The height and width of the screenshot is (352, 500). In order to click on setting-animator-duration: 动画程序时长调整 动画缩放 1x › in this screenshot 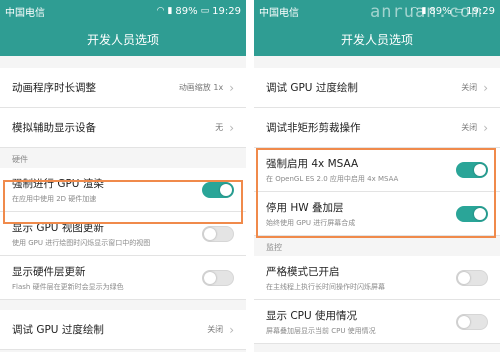, I will do `click(123, 88)`.